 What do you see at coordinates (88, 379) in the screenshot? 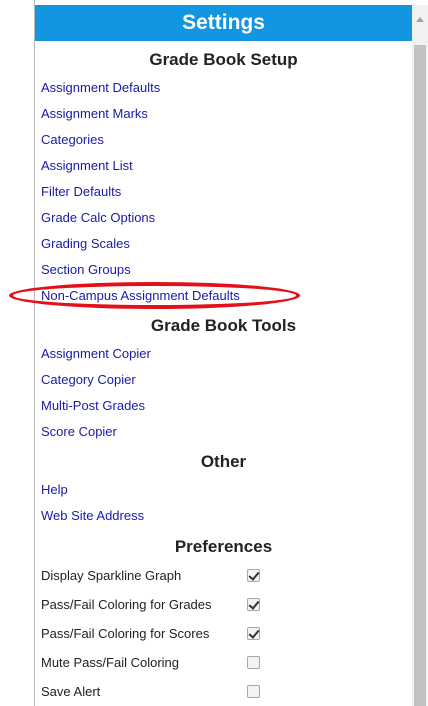
I see `link-category-copier: Category Copier` at bounding box center [88, 379].